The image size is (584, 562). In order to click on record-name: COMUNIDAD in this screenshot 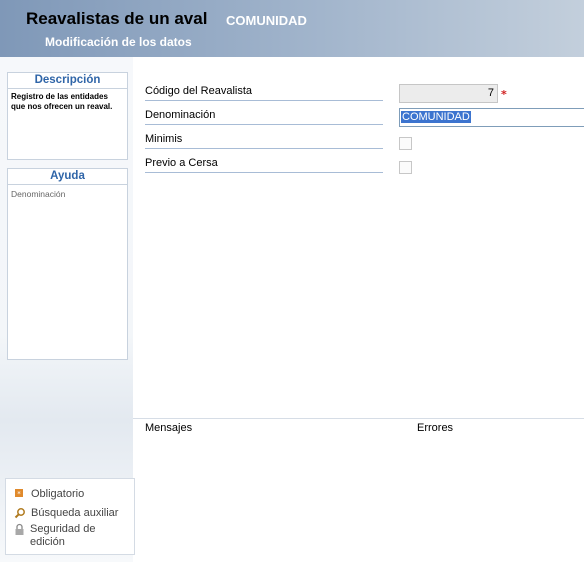, I will do `click(266, 20)`.